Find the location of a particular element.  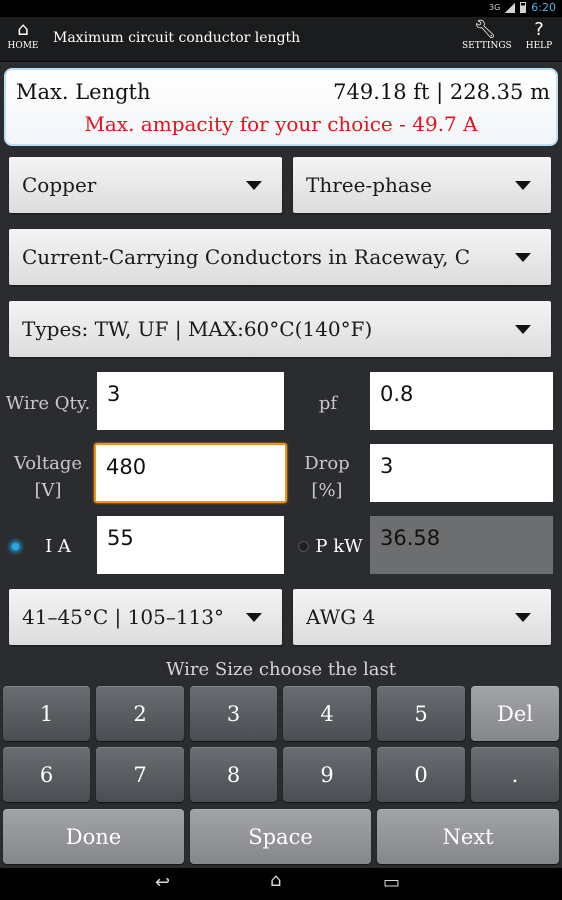

help-button: ? HELP is located at coordinates (539, 35).